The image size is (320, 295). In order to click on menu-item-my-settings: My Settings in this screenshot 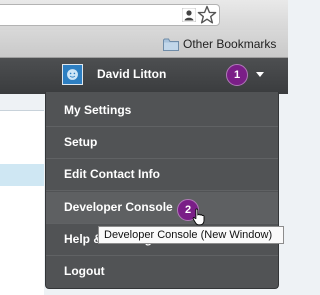, I will do `click(162, 111)`.